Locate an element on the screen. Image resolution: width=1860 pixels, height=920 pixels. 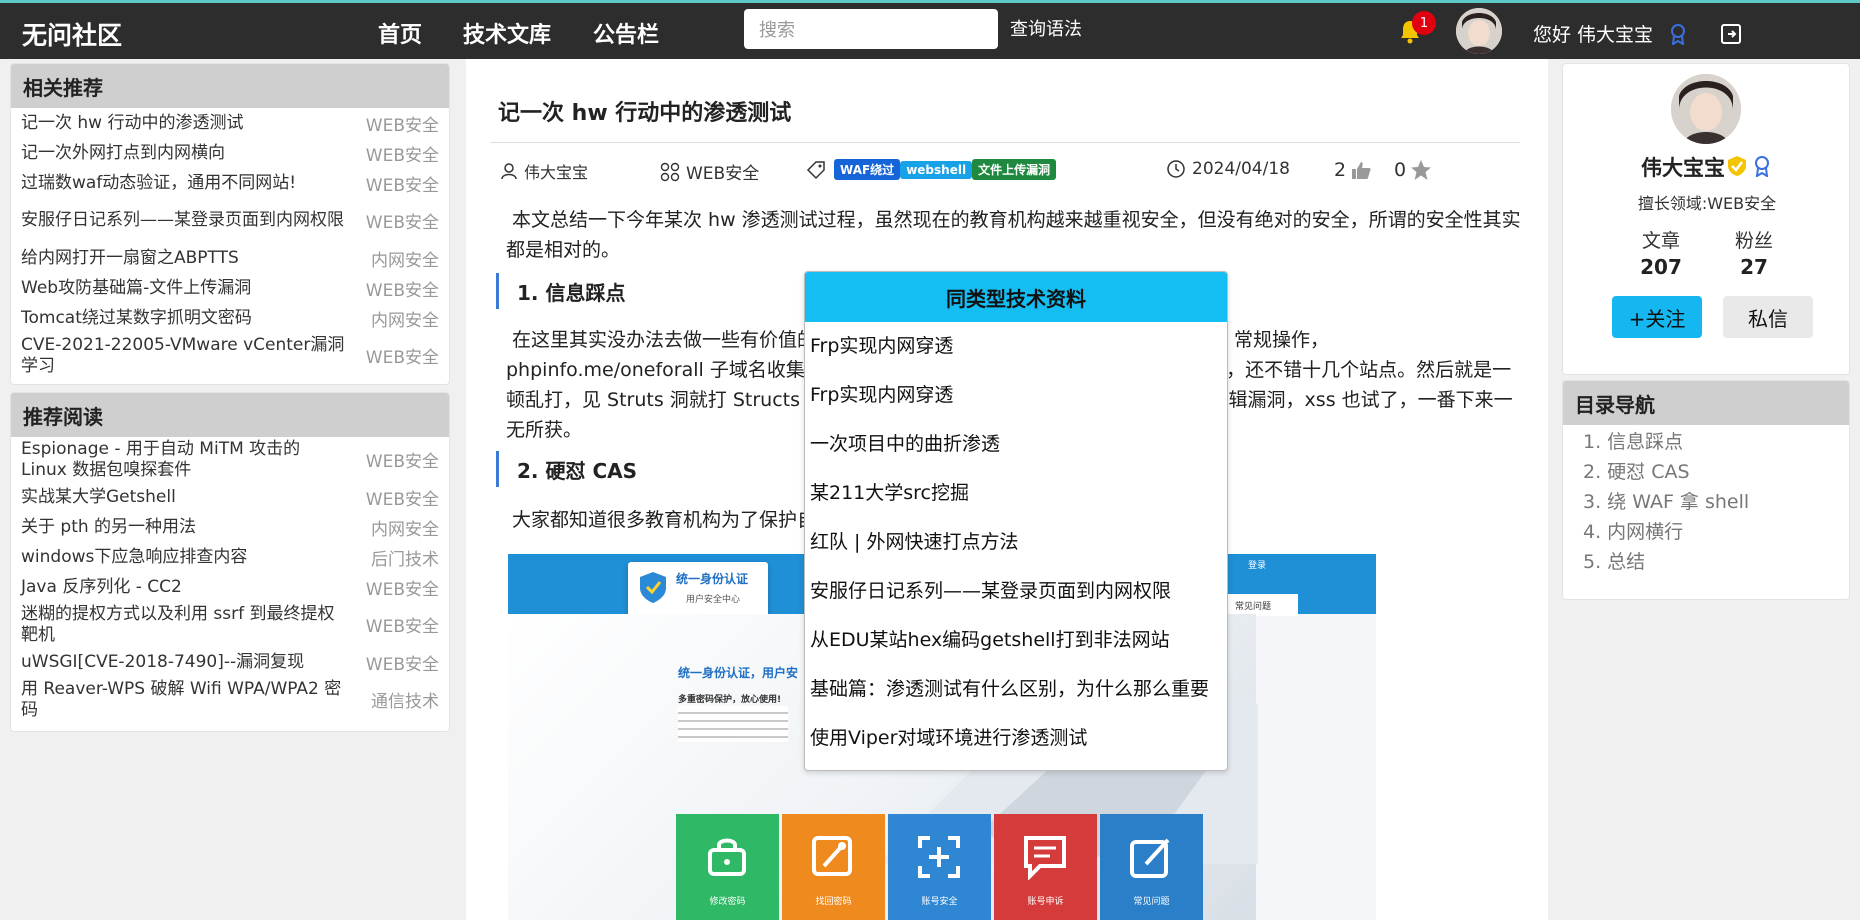
thumbs-up-icon is located at coordinates (1361, 170).